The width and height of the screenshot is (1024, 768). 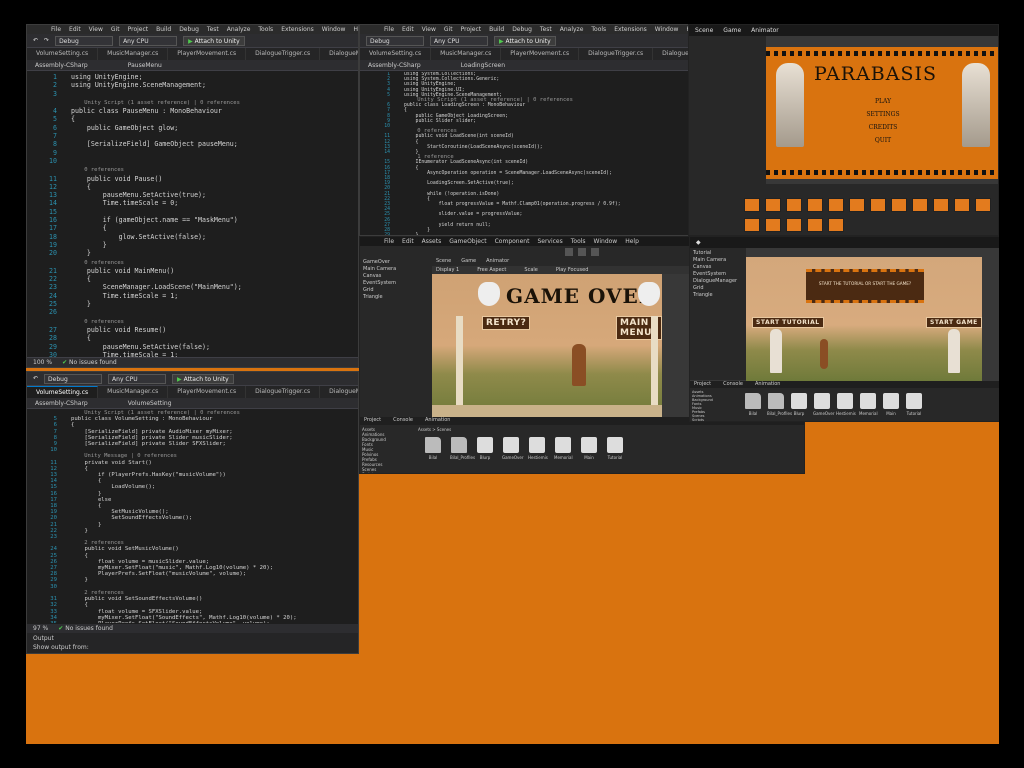 I want to click on main-menu-item: SETTINGS, so click(x=883, y=114).